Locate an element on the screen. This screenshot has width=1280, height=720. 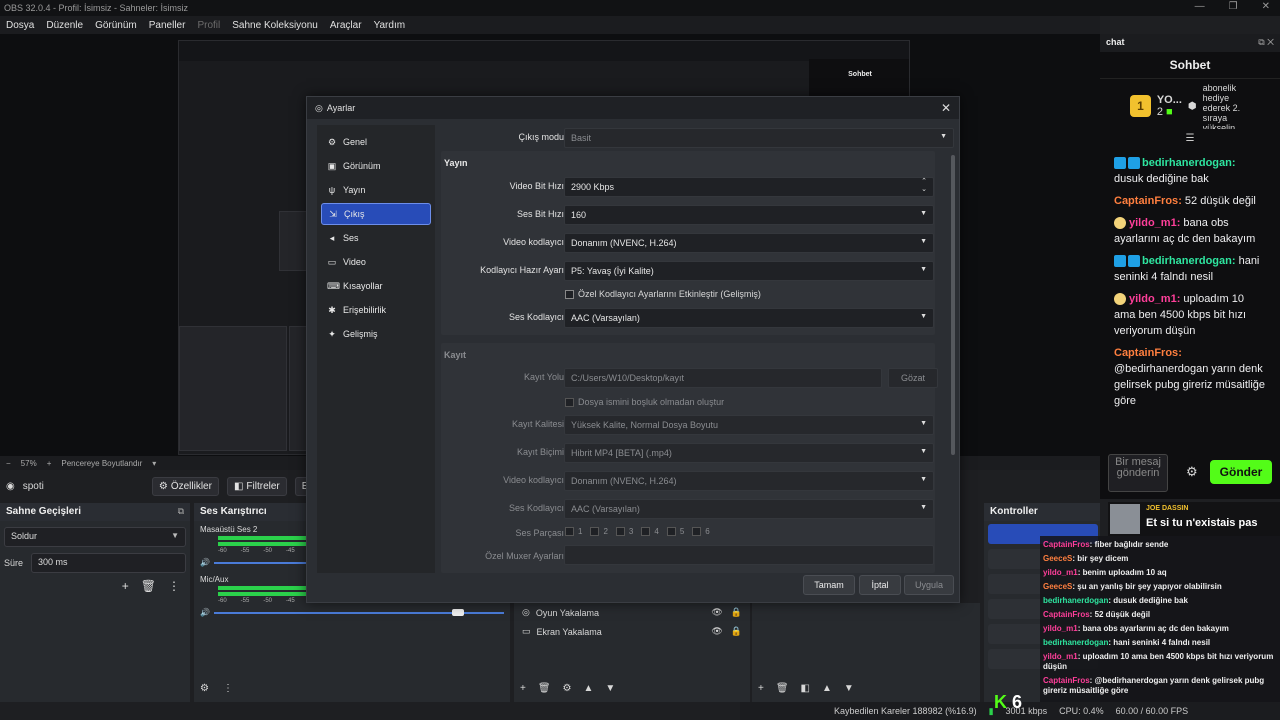
menu-yardim: Yardım is located at coordinates (390, 25).